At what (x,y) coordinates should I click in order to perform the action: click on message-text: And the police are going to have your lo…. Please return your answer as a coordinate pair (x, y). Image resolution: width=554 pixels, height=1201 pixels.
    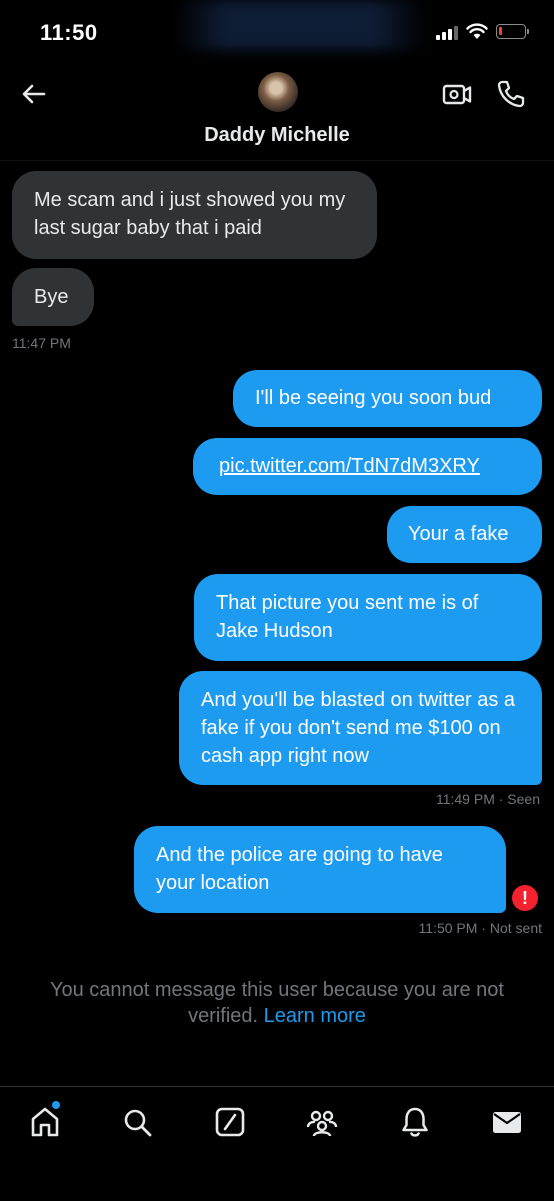
    Looking at the image, I should click on (299, 869).